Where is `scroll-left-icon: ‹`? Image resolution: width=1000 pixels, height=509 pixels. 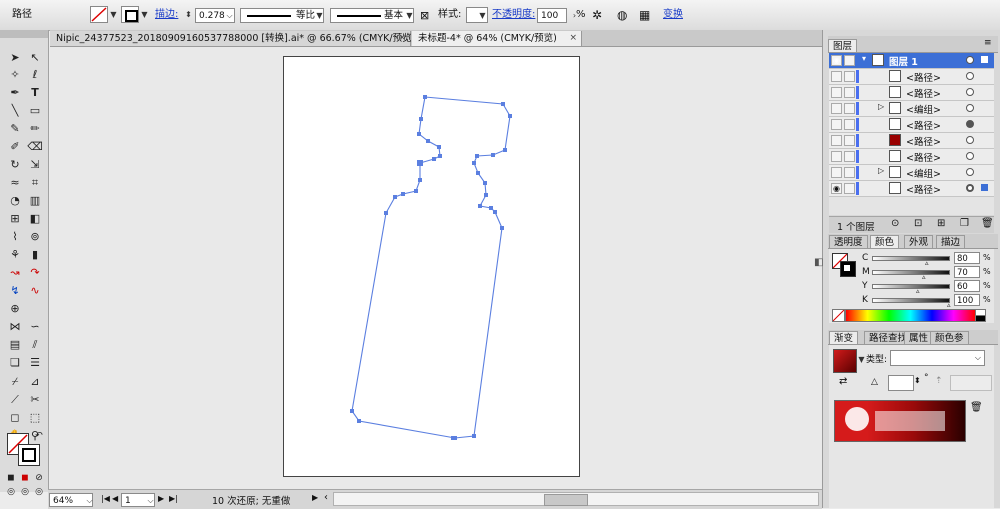 scroll-left-icon: ‹ is located at coordinates (326, 497).